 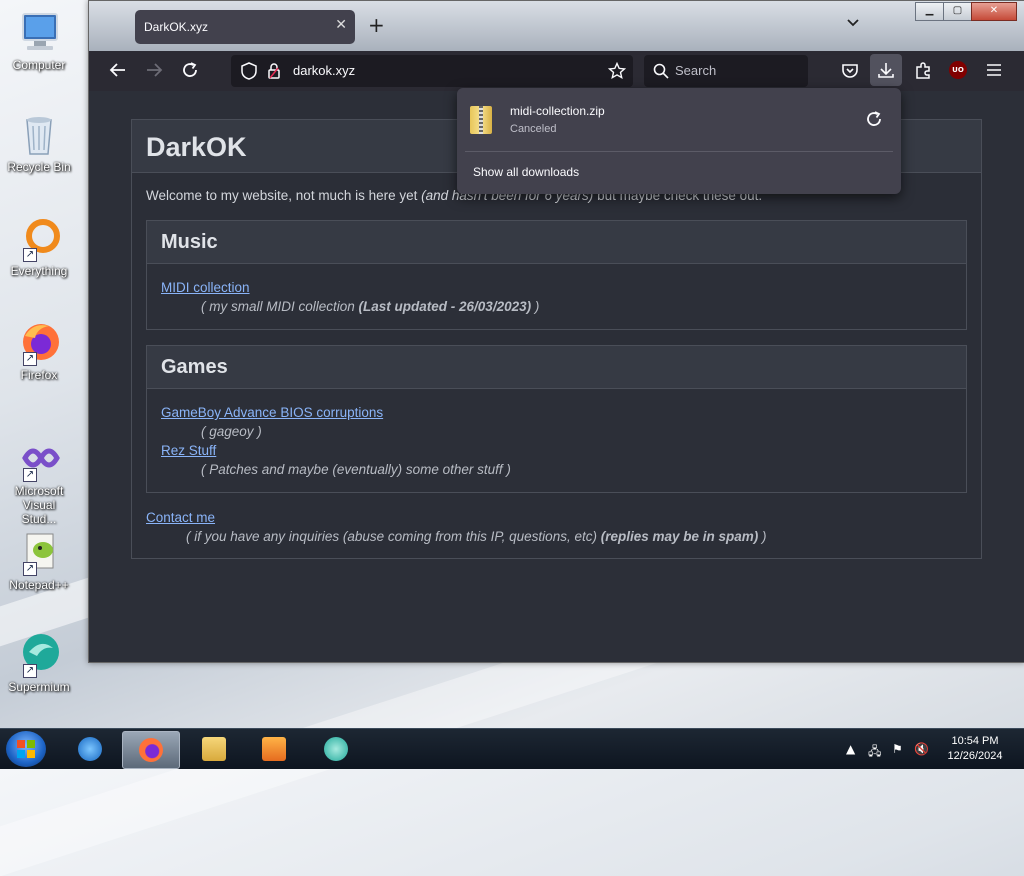 What do you see at coordinates (154, 72) in the screenshot?
I see `forward-button` at bounding box center [154, 72].